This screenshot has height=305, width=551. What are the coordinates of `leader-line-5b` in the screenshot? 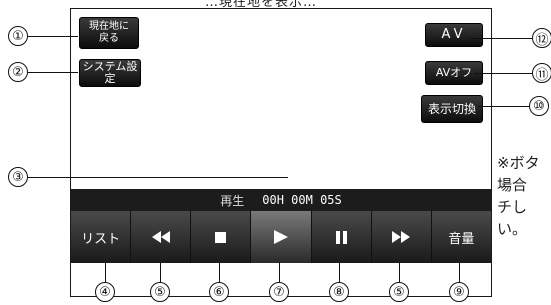 It's located at (399, 272).